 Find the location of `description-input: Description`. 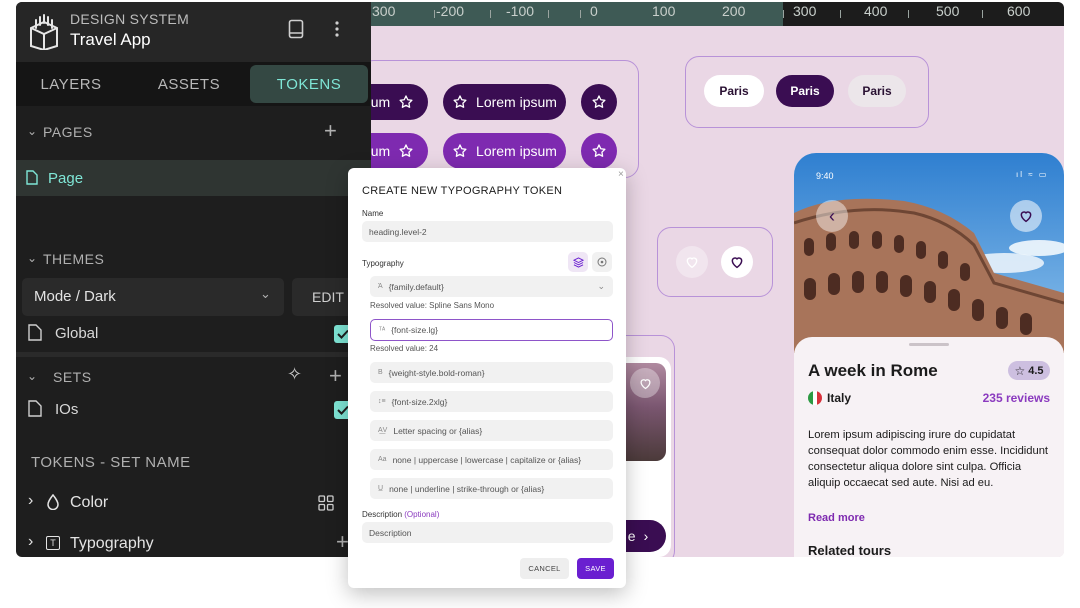

description-input: Description is located at coordinates (487, 532).